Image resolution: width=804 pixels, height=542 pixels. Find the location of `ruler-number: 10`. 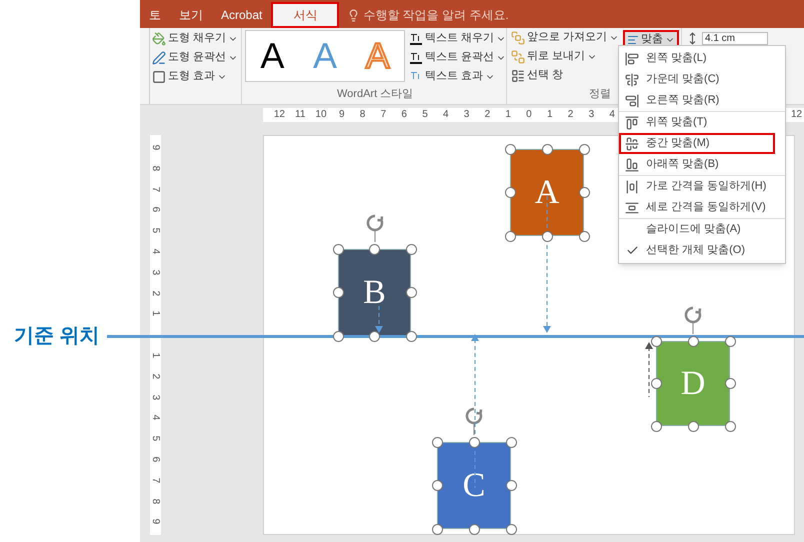

ruler-number: 10 is located at coordinates (321, 115).